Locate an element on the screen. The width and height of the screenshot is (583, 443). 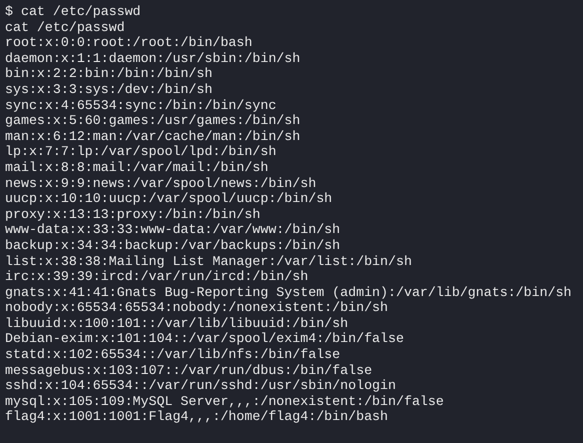
terminal-line: daemon:x:1:1:daemon:/usr/sbin:/bin/sh is located at coordinates (152, 58).